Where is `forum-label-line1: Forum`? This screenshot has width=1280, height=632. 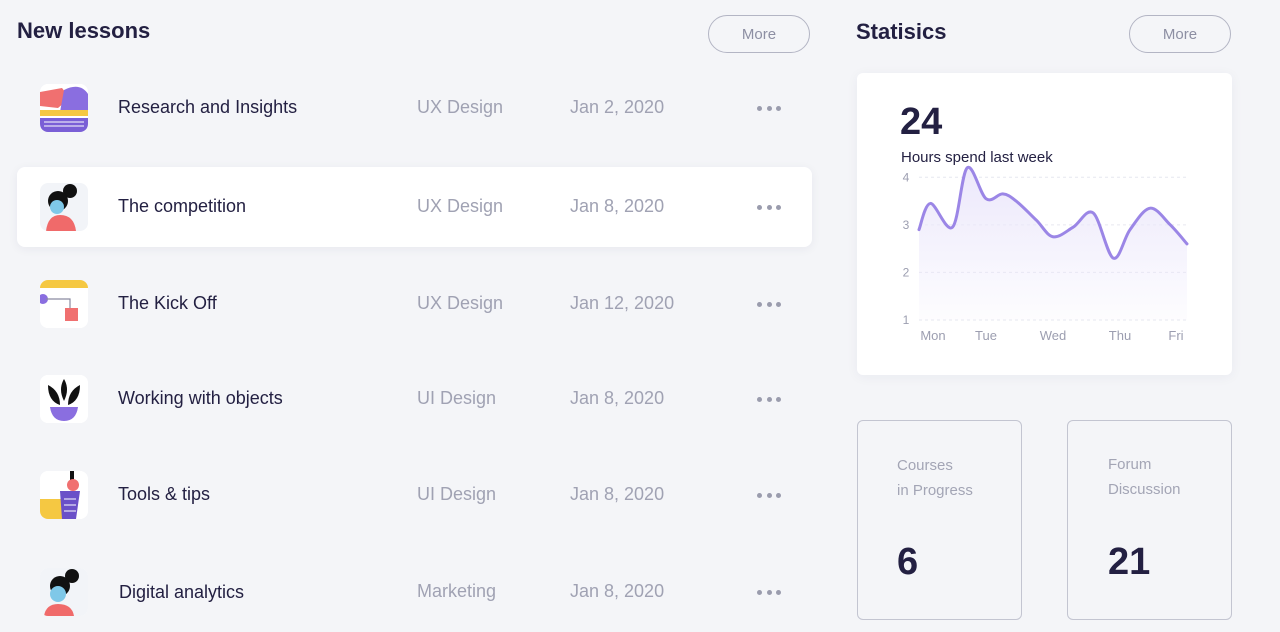 forum-label-line1: Forum is located at coordinates (1130, 464).